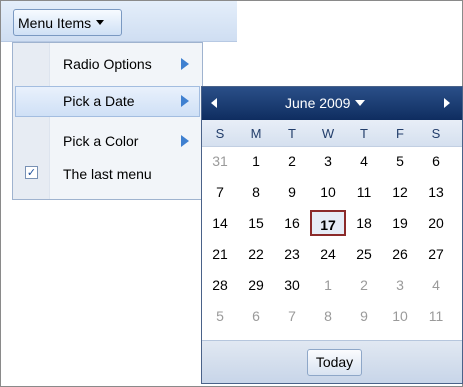 Image resolution: width=463 pixels, height=387 pixels. I want to click on weekday-header-row: S M T W T F S, so click(332, 133).